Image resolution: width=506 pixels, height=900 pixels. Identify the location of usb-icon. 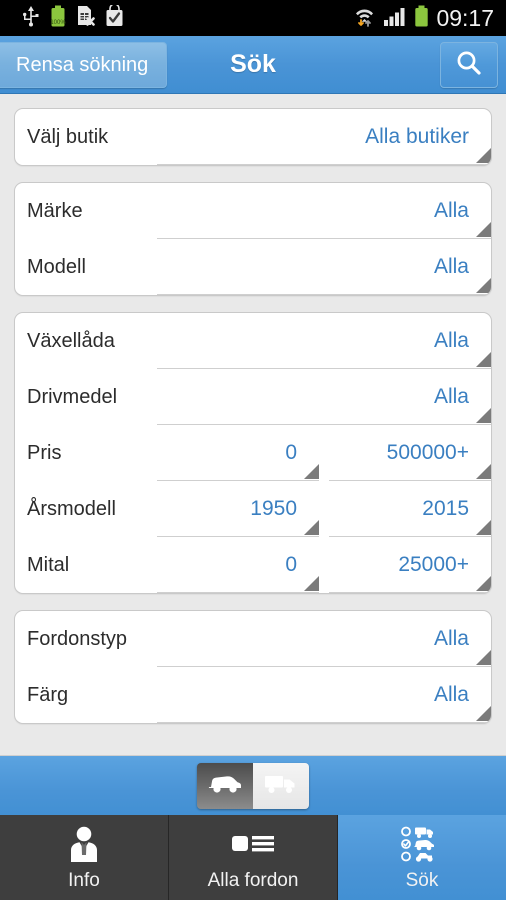
(31, 18).